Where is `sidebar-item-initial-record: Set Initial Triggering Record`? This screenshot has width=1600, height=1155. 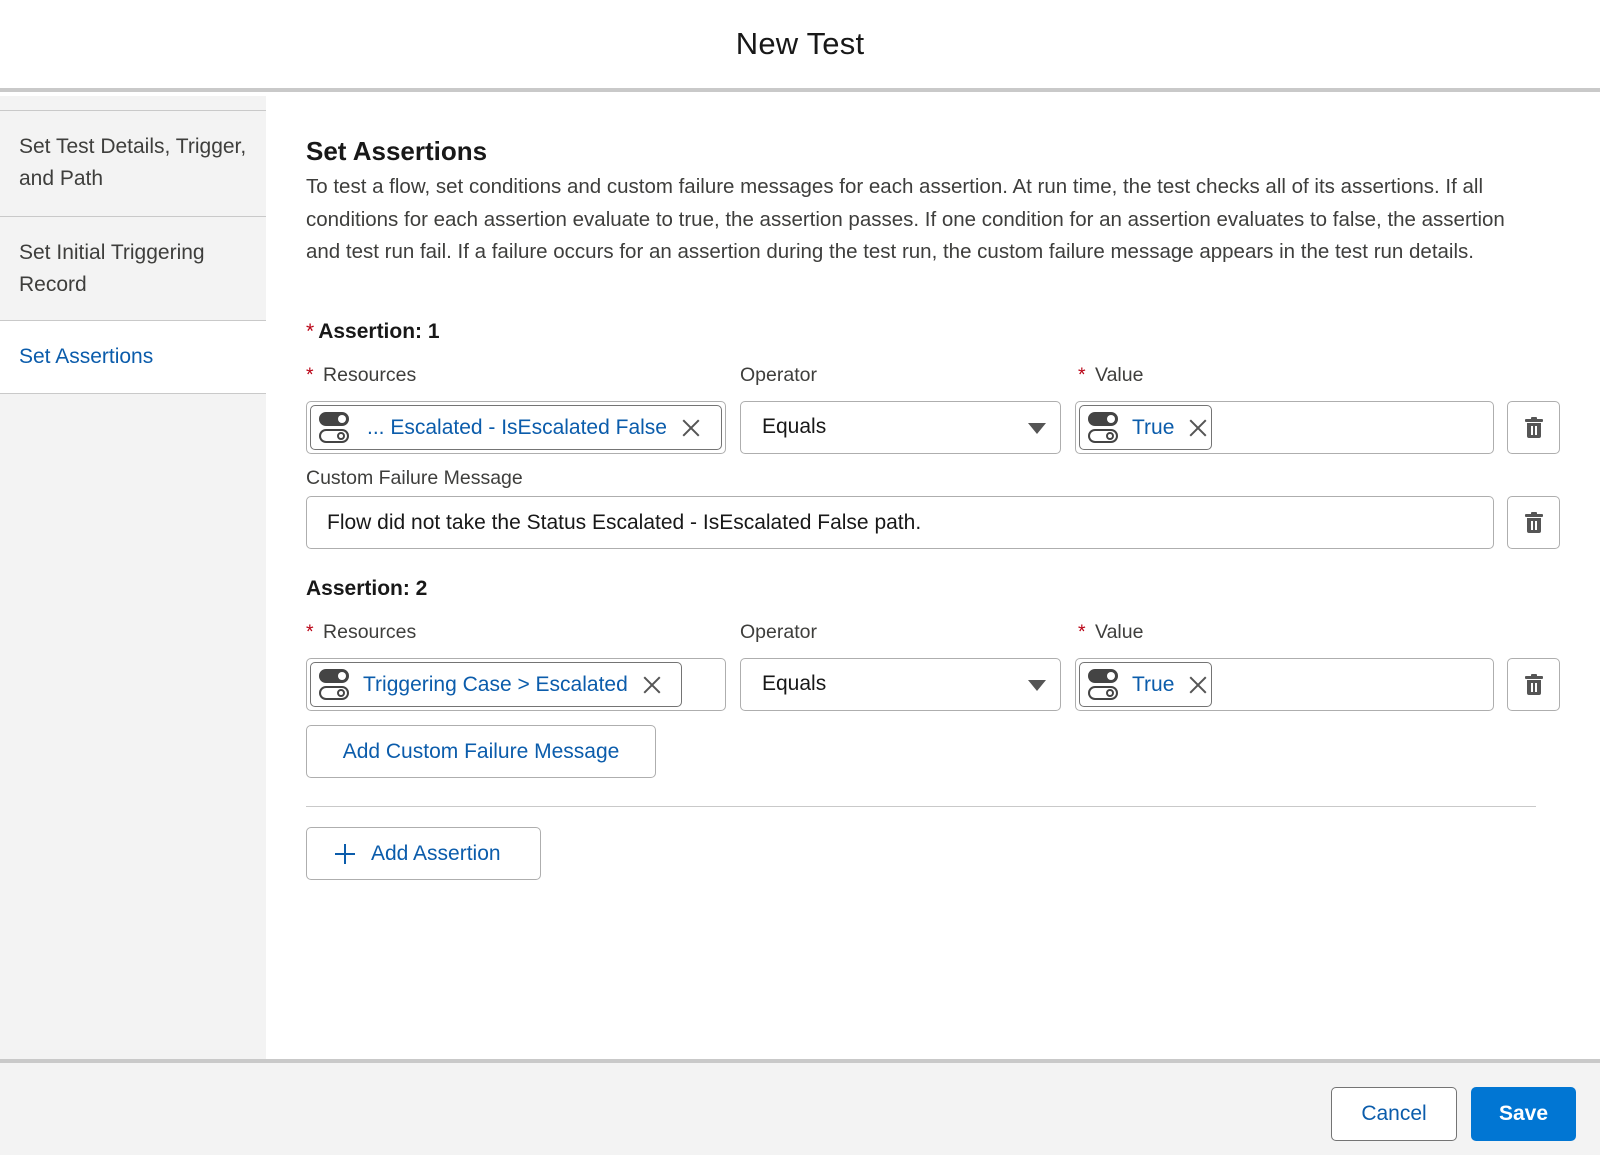 sidebar-item-initial-record: Set Initial Triggering Record is located at coordinates (133, 268).